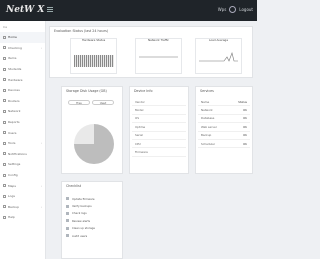 Image resolution: width=320 pixels, height=259 pixels. Describe the element at coordinates (218, 56) in the screenshot. I see `load-chart: Load Average` at that location.